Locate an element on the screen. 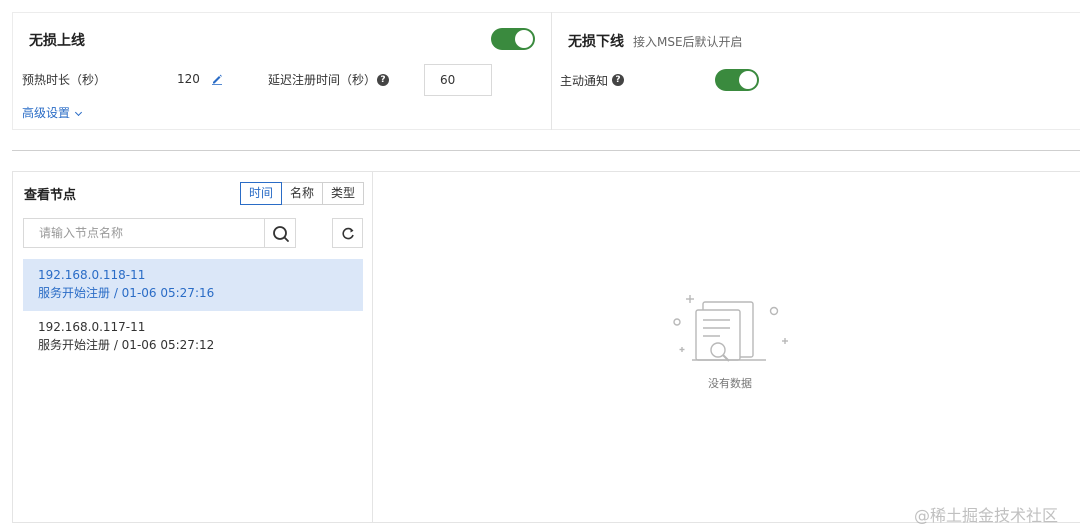 This screenshot has width=1080, height=529. warmup-label: 预热时长（秒） is located at coordinates (64, 80).